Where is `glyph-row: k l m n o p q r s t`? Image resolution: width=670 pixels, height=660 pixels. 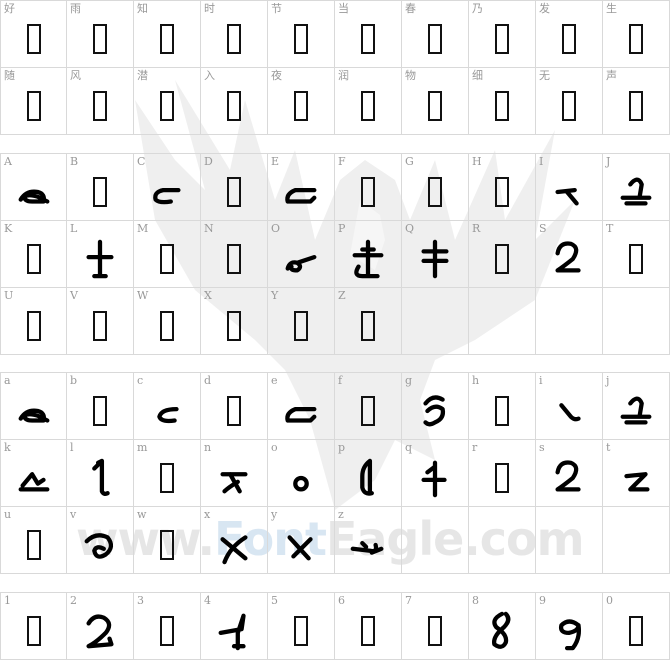 glyph-row: k l m n o p q r s t is located at coordinates (335, 473).